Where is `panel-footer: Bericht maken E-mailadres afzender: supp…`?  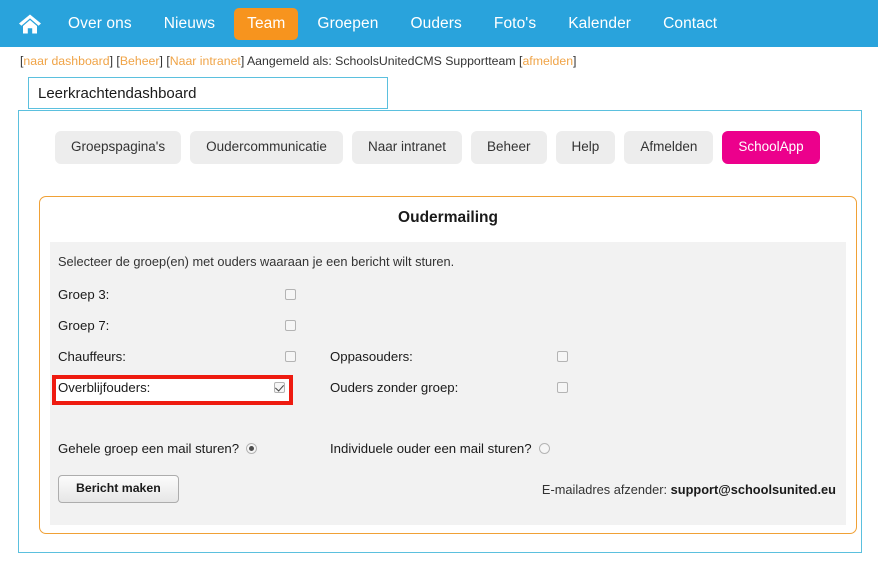 panel-footer: Bericht maken E-mailadres afzender: supp… is located at coordinates (447, 489).